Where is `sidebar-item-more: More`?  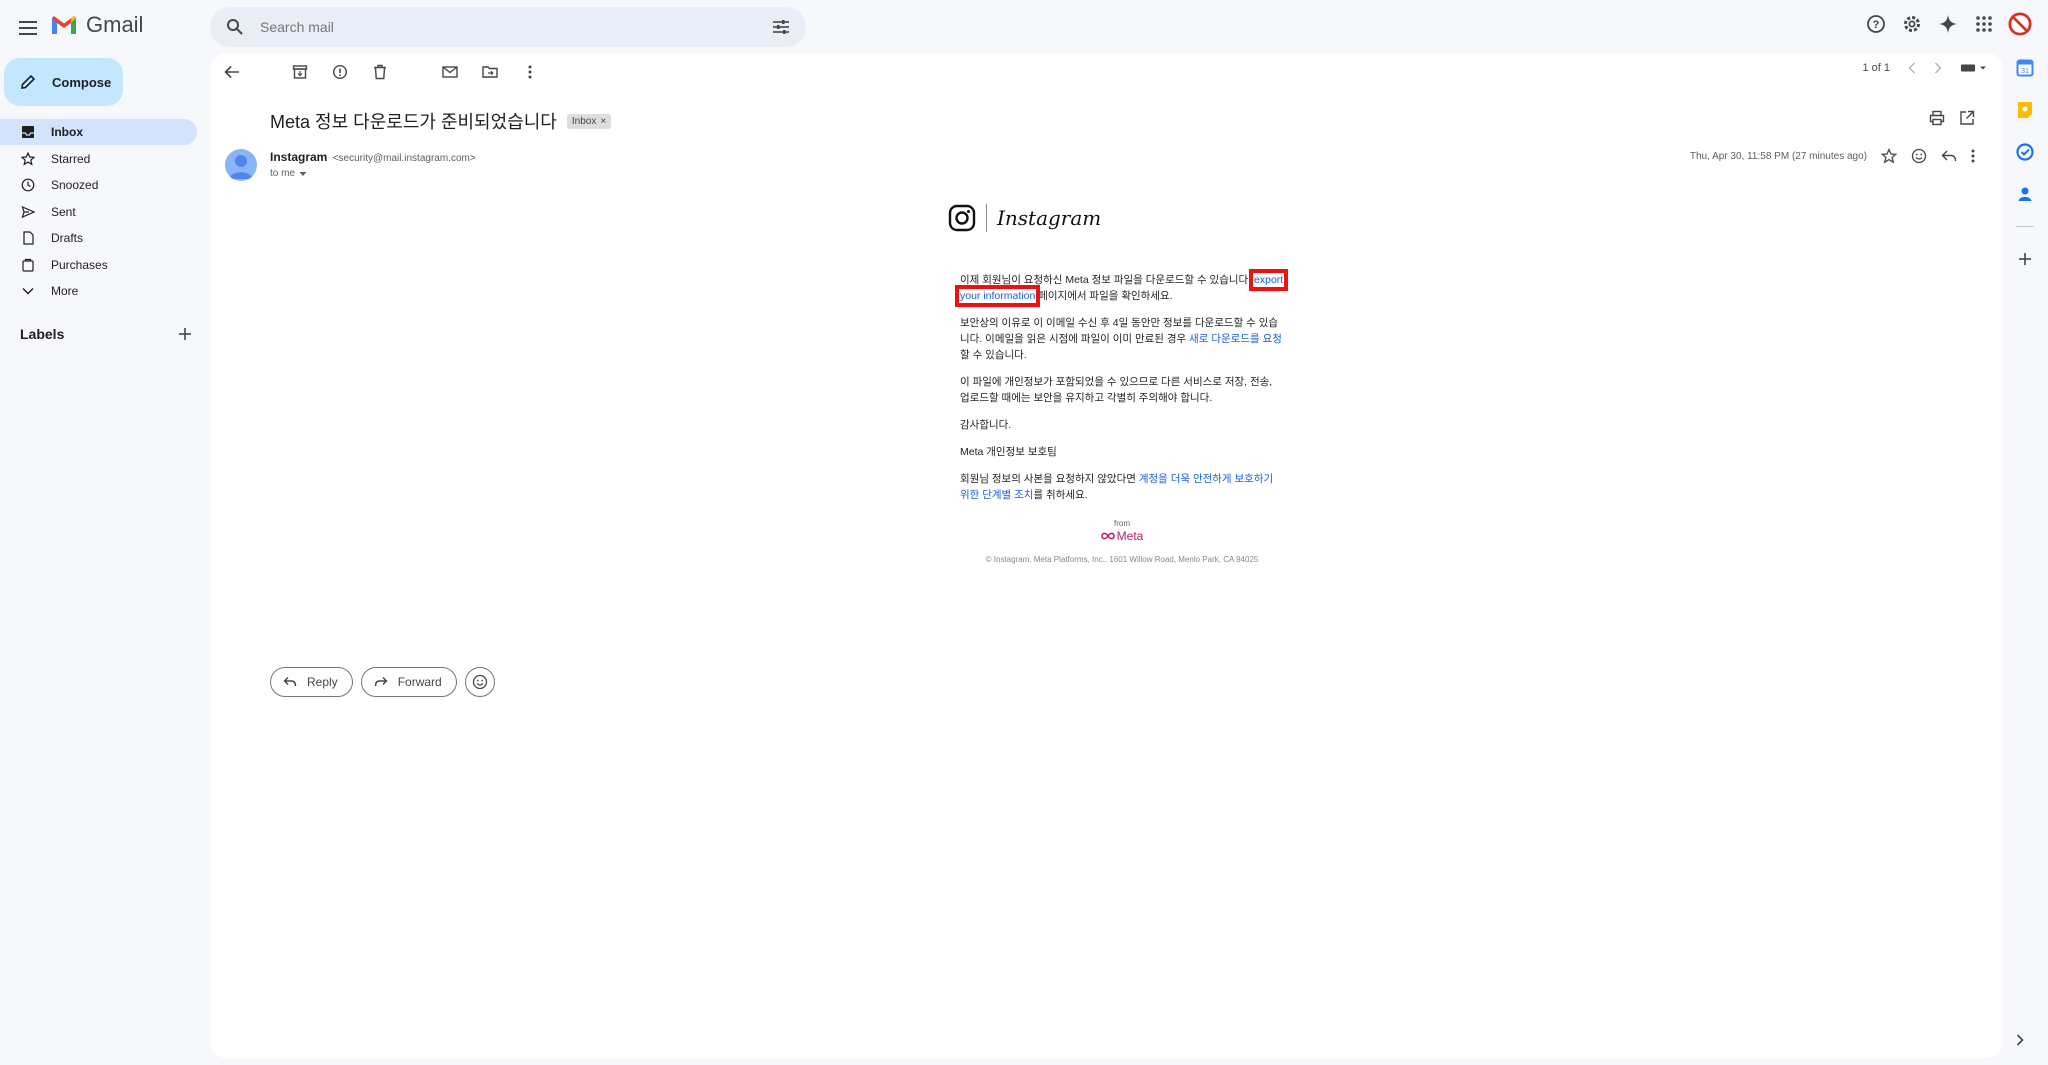
sidebar-item-more: More is located at coordinates (98, 291).